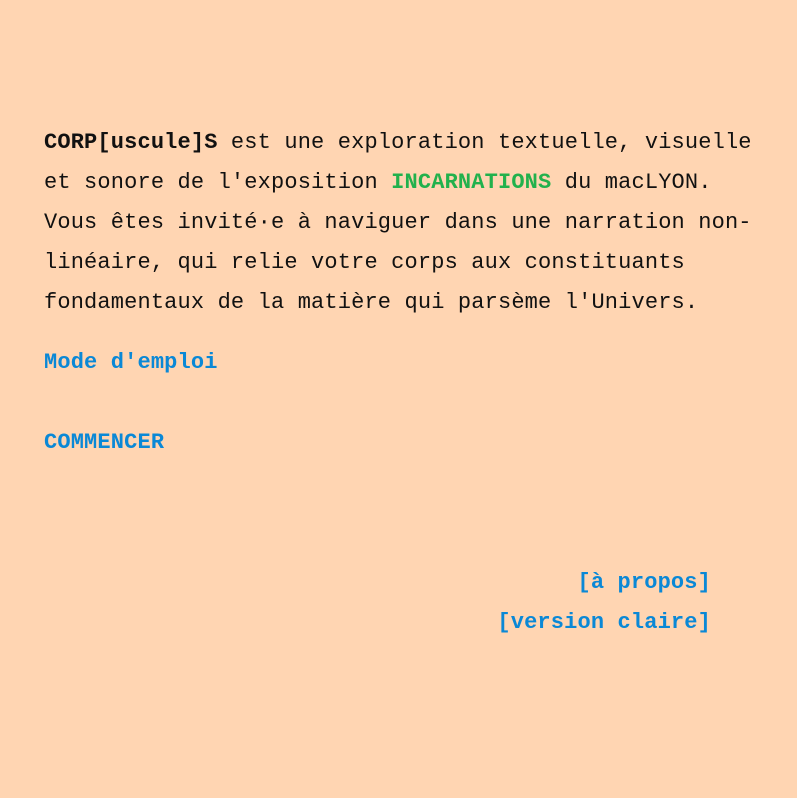 This screenshot has width=797, height=798. Describe the element at coordinates (631, 182) in the screenshot. I see `intro-text-part-2: du macLYON.` at that location.